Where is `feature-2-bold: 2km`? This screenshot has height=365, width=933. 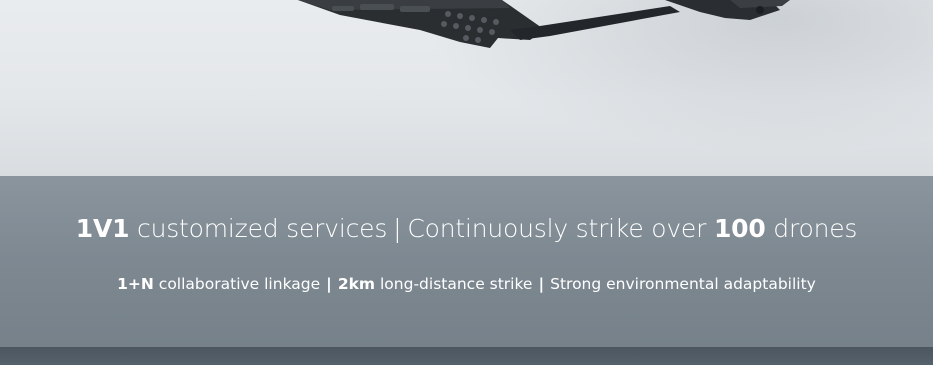 feature-2-bold: 2km is located at coordinates (356, 284).